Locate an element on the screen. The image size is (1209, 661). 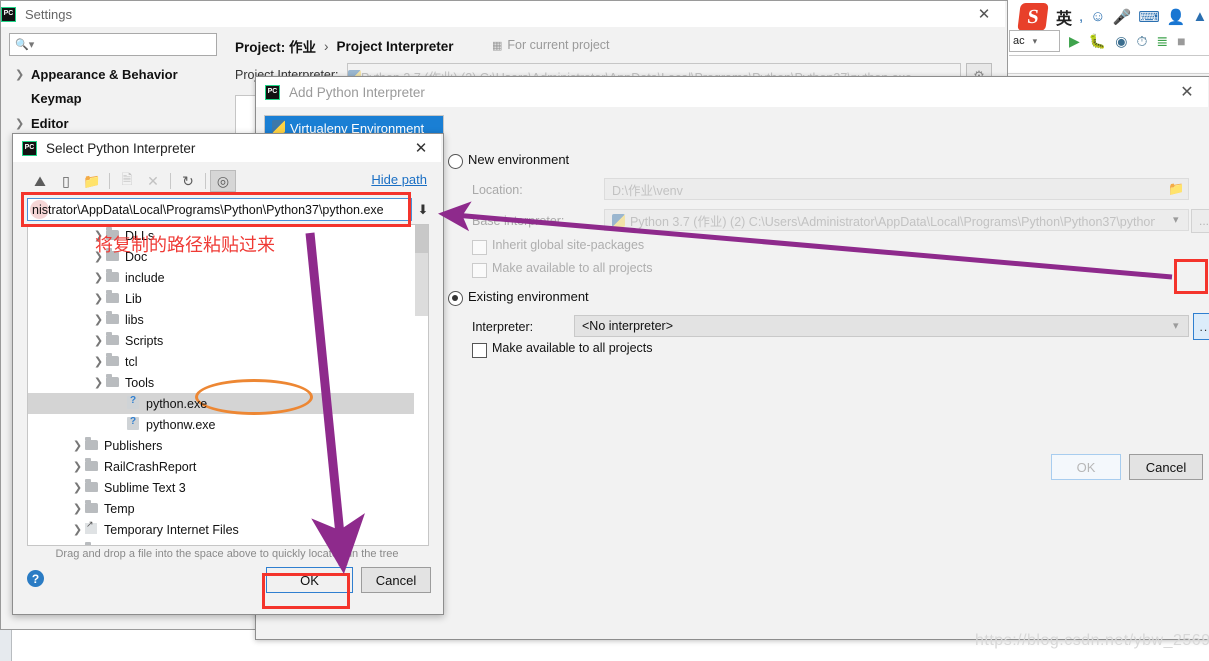
file-tree-row: ❯ Tencent is located at coordinates (109, 542).